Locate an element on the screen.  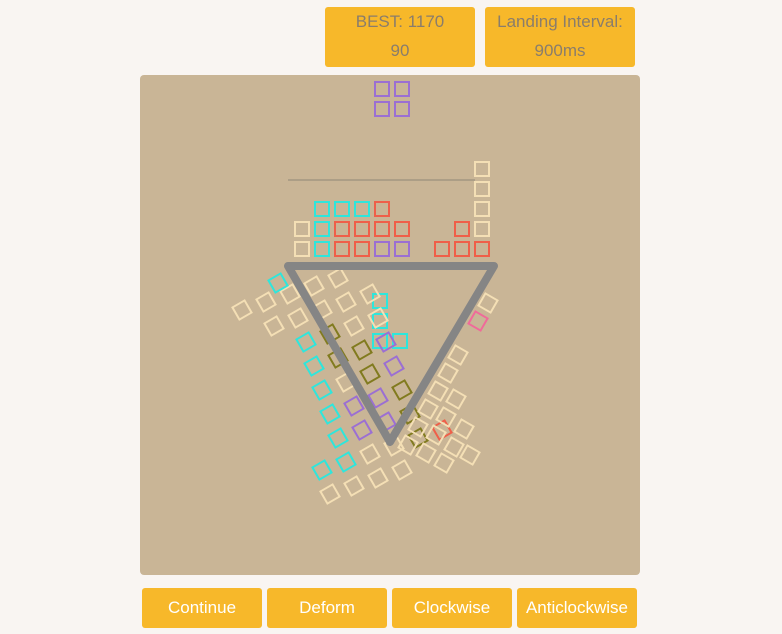
current-score: 90 is located at coordinates (400, 50).